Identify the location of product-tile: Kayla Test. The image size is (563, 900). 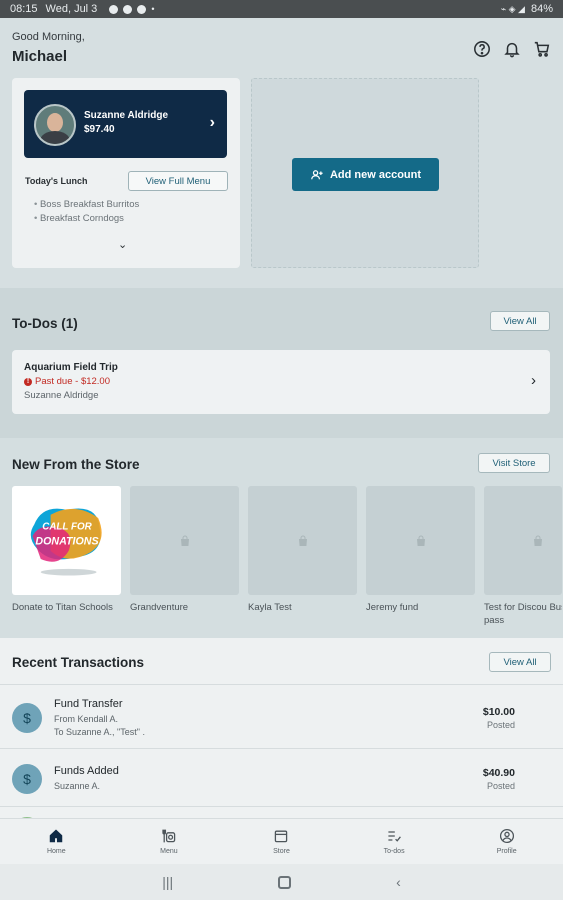
(302, 556).